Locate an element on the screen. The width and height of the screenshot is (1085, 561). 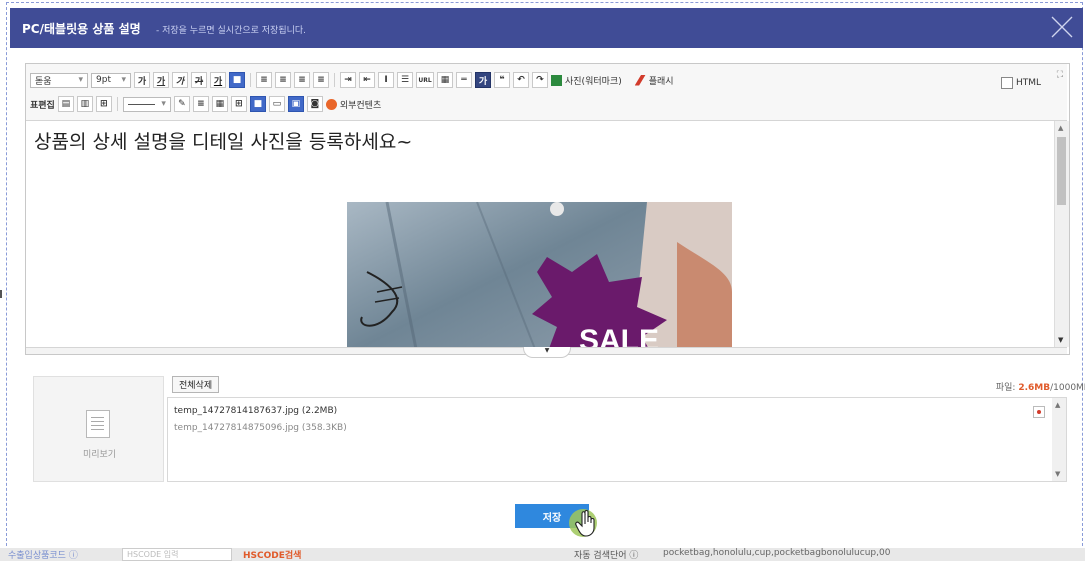
cell-bg-icon: ▭ is located at coordinates (277, 104).